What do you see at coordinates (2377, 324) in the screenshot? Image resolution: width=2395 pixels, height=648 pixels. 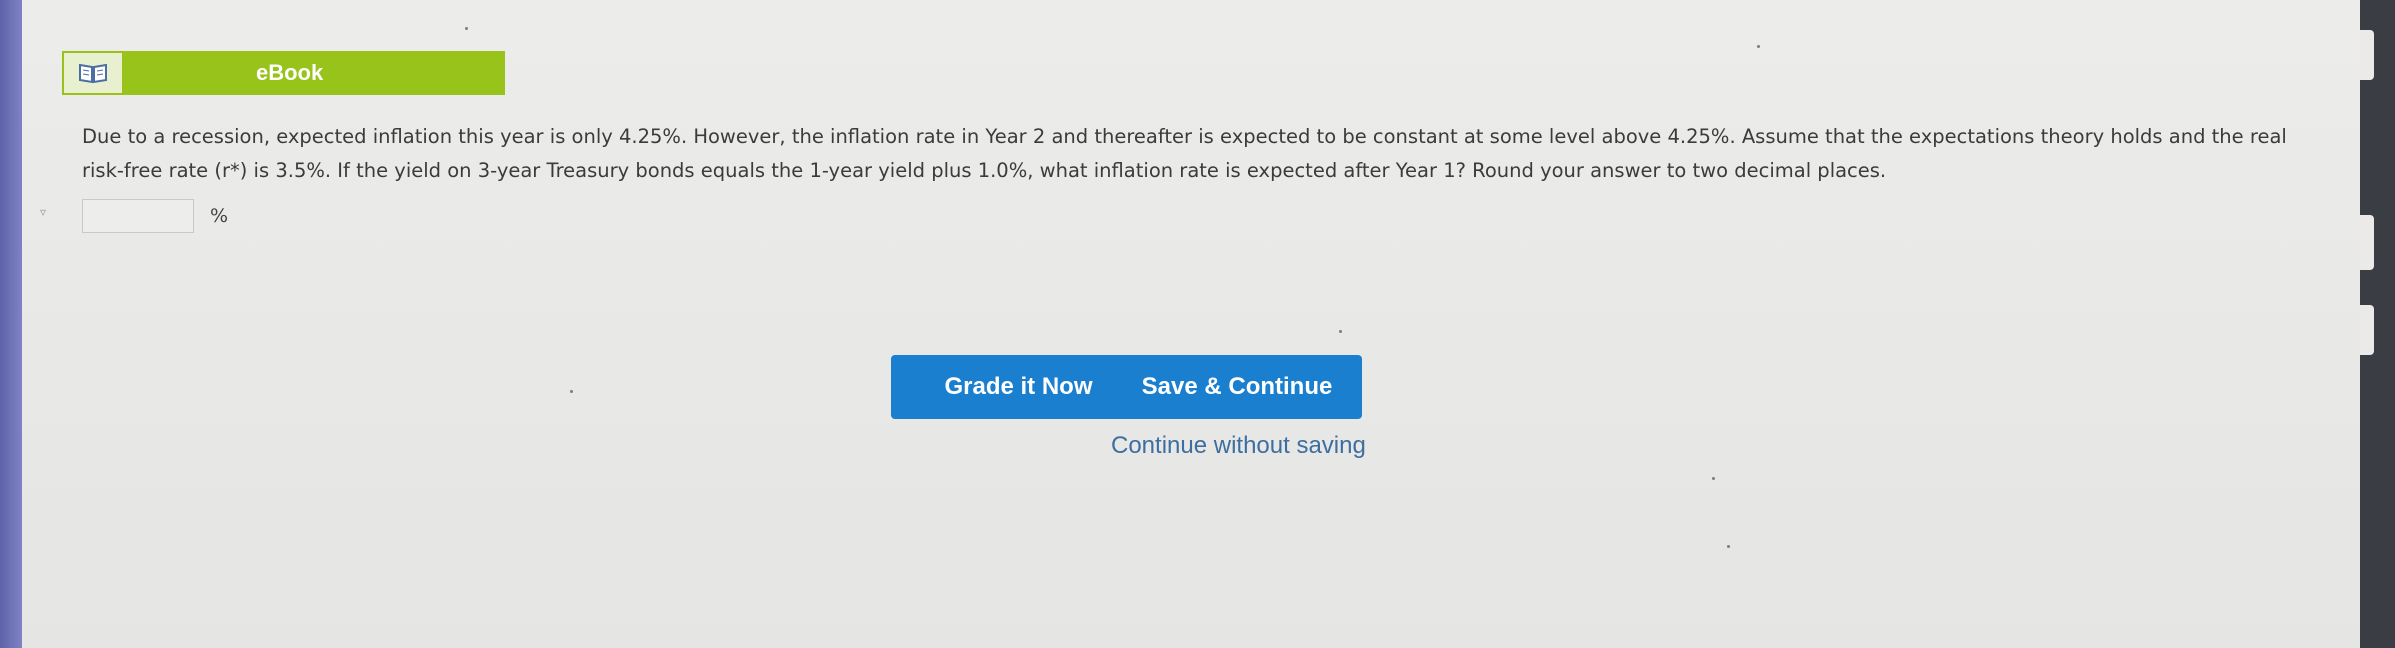 I see `right-window-edge` at bounding box center [2377, 324].